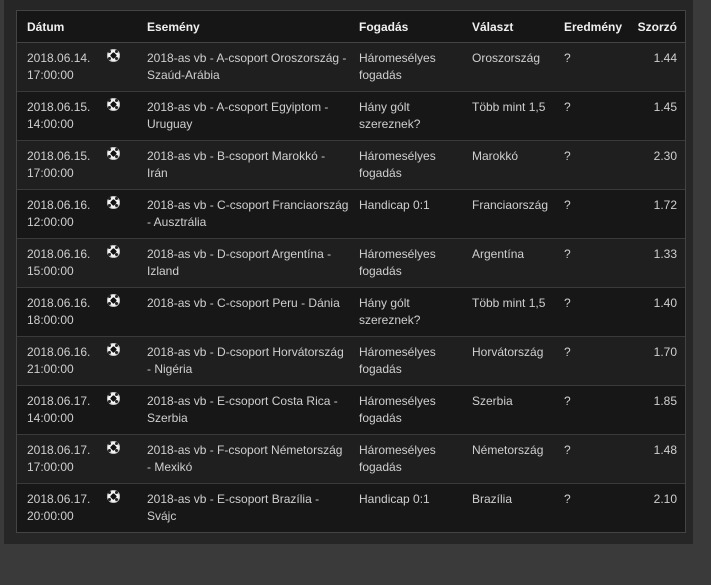 The image size is (711, 585). Describe the element at coordinates (243, 507) in the screenshot. I see `event-cell: 2018-as vb - E-csoport Brazília - Svájc` at that location.